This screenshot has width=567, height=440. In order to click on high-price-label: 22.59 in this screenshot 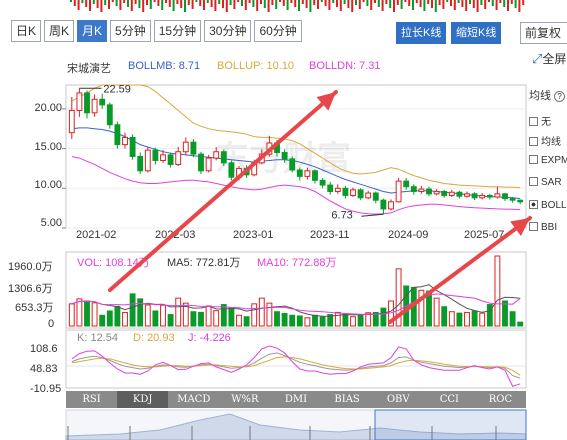, I will do `click(117, 89)`.